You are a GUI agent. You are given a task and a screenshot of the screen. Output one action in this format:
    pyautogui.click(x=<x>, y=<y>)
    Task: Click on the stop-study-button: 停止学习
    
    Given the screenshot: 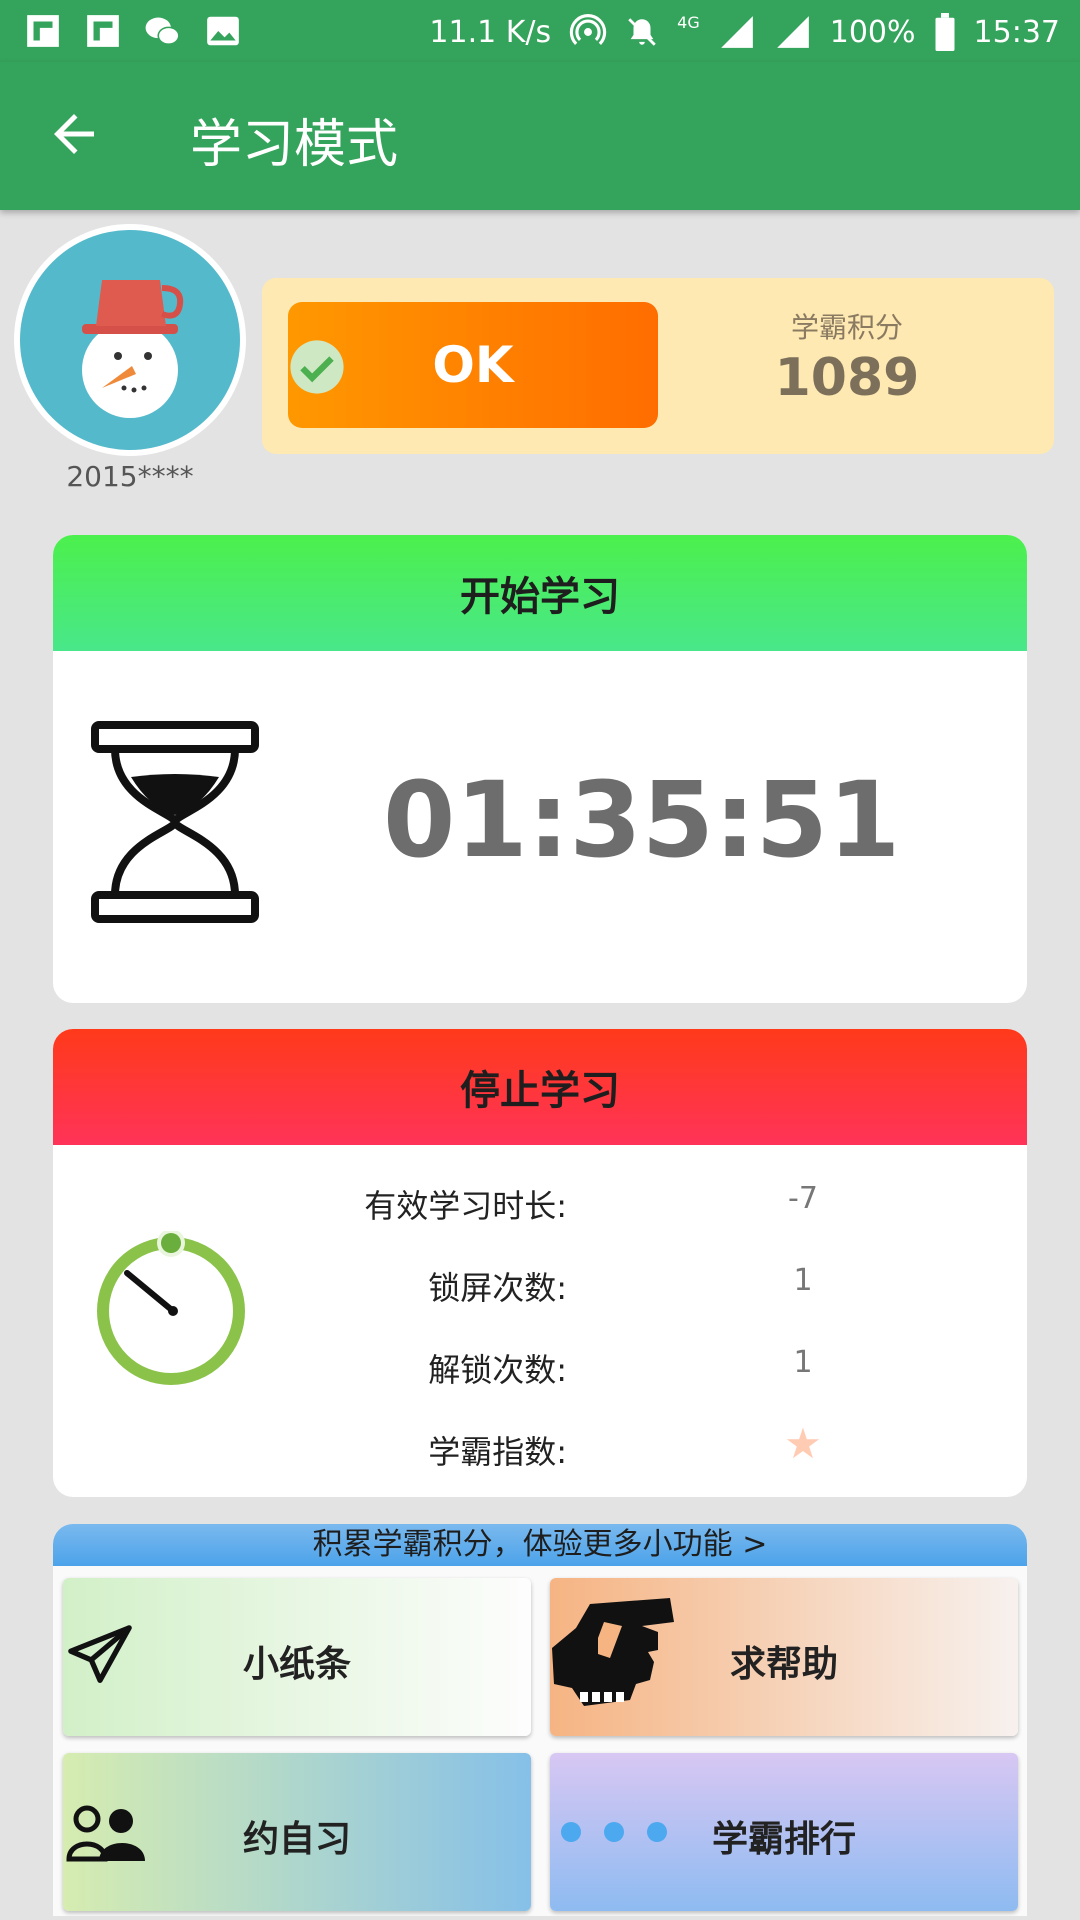 What is the action you would take?
    pyautogui.click(x=540, y=1087)
    